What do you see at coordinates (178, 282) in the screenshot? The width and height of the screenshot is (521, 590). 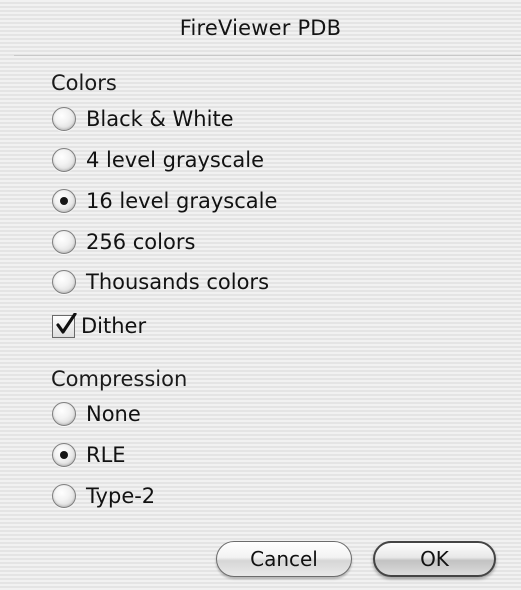 I see `option-label-thousands-colors: Thousands colors` at bounding box center [178, 282].